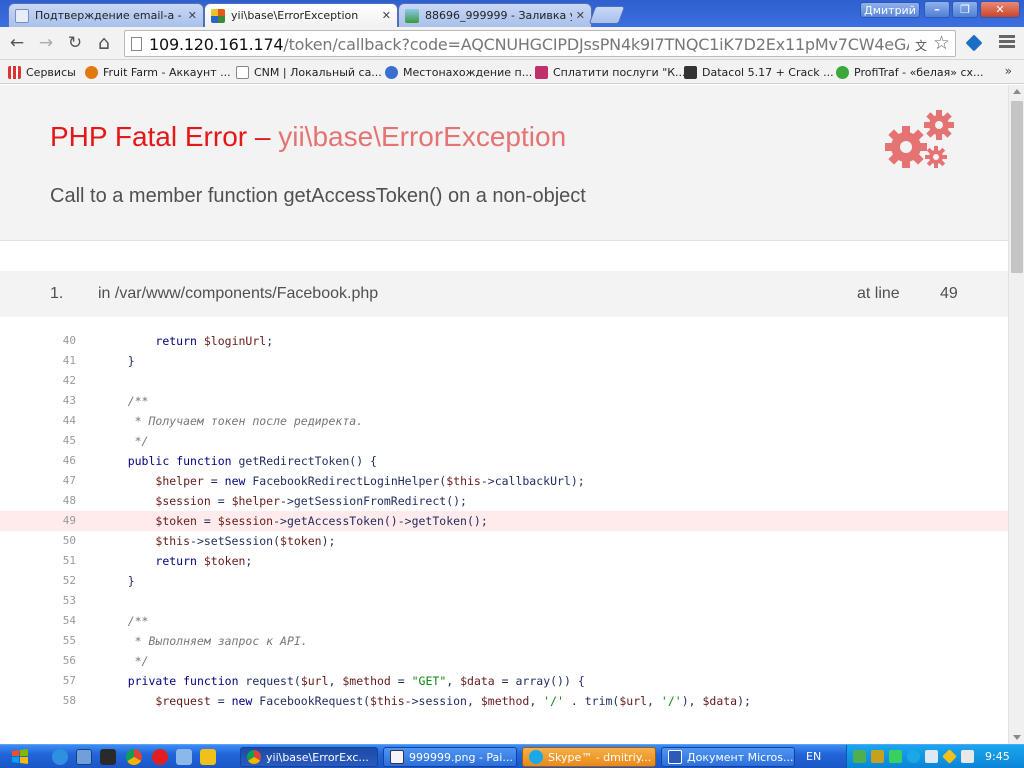 The image size is (1024, 768). What do you see at coordinates (252, 461) in the screenshot?
I see `code-text: public function getRedirectToken() {` at bounding box center [252, 461].